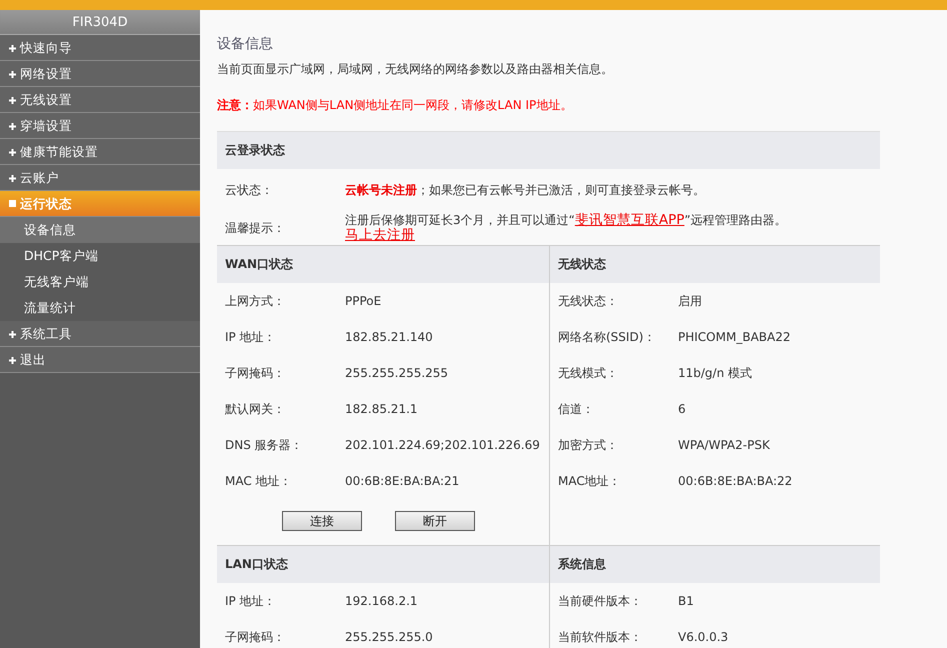 The image size is (947, 648). What do you see at coordinates (703, 637) in the screenshot?
I see `field-value: V6.0.0.3` at bounding box center [703, 637].